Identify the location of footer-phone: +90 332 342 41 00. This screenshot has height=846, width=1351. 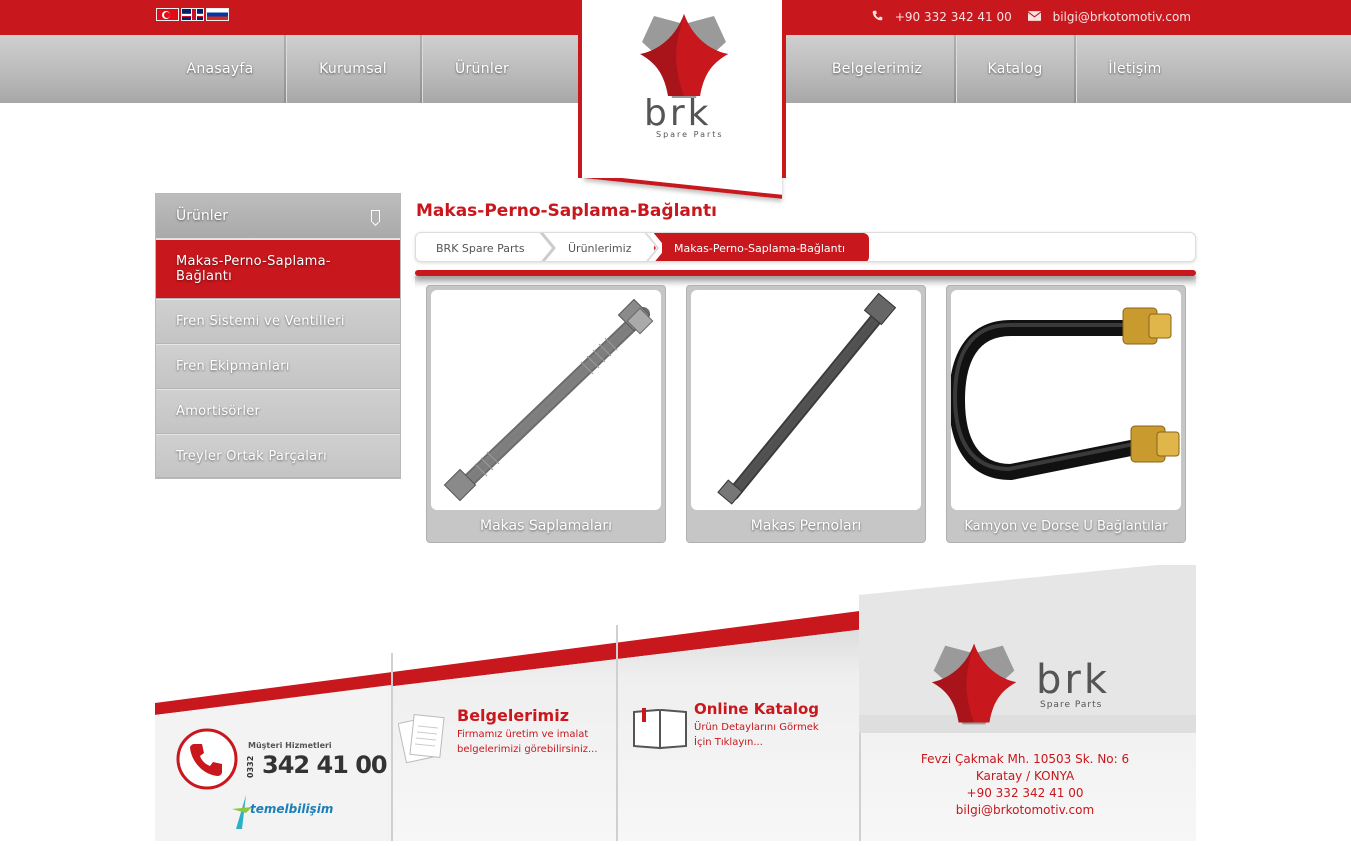
(1025, 793).